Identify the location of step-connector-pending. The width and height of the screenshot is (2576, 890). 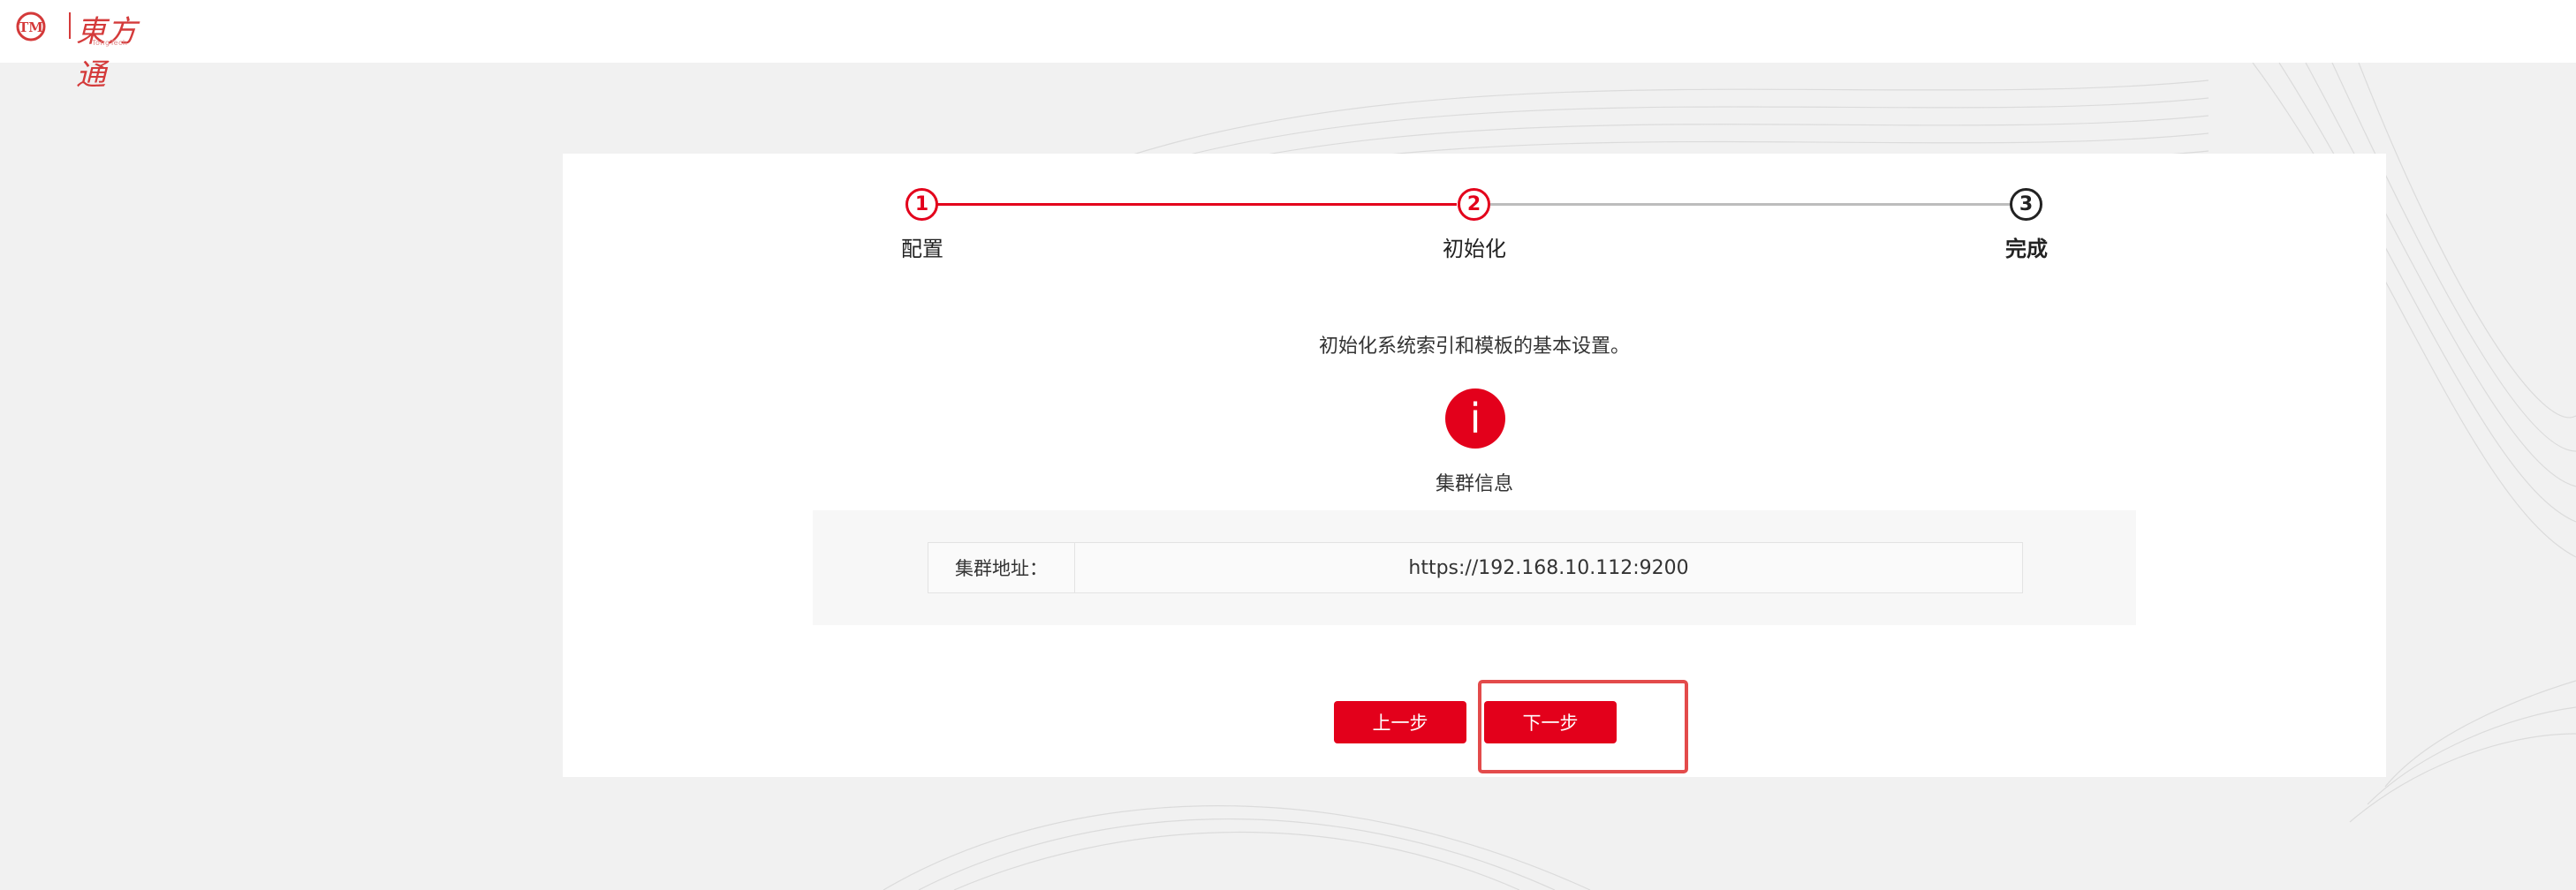
(1758, 204).